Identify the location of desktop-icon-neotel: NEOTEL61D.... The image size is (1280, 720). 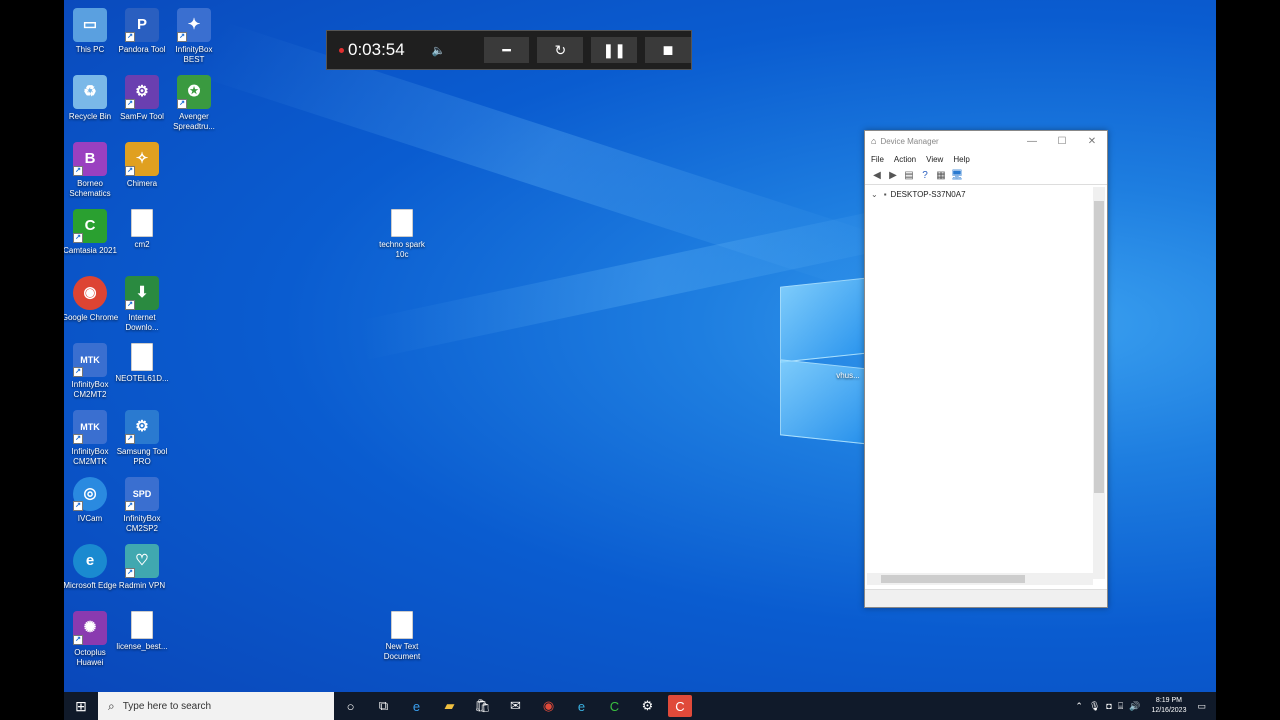
(142, 363).